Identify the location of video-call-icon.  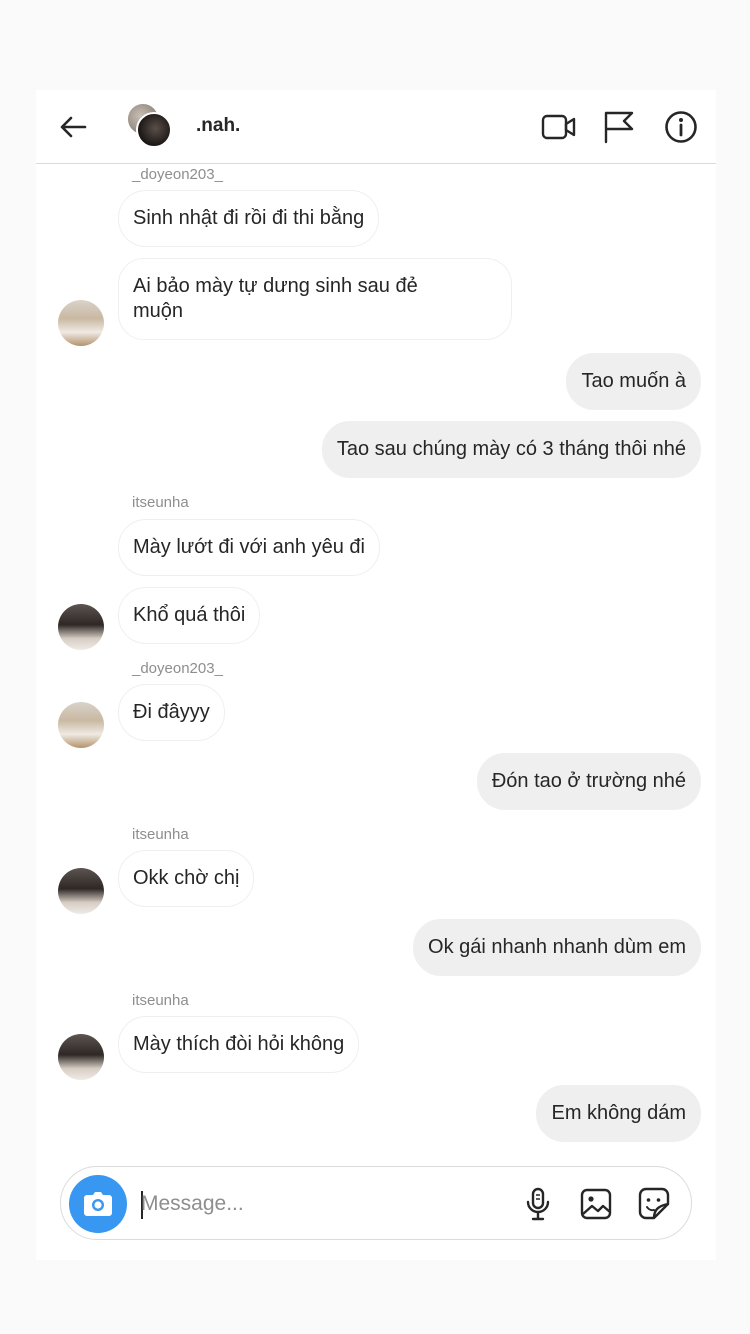
(558, 127).